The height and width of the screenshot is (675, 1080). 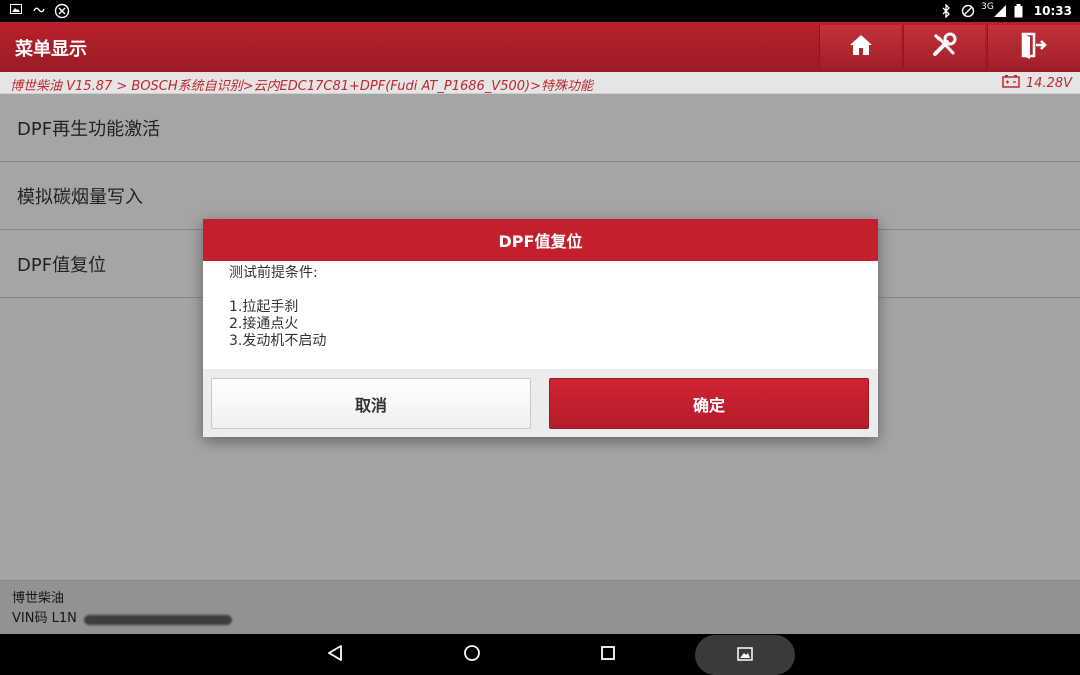 I want to click on tools-icon, so click(x=945, y=47).